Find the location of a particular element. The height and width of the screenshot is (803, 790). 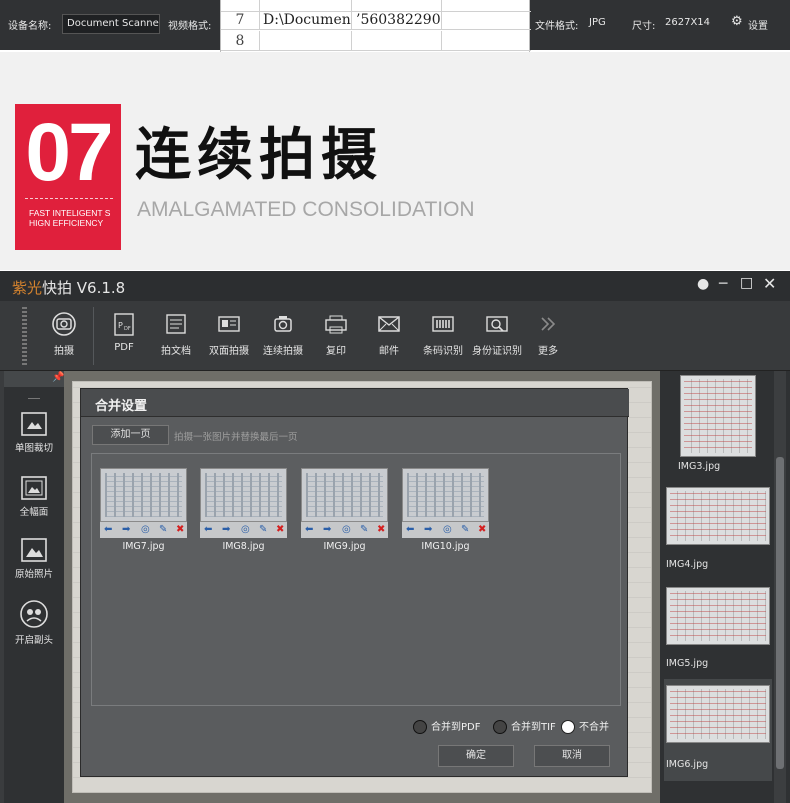

mode-single-crop: 单图裁切 is located at coordinates (34, 432).